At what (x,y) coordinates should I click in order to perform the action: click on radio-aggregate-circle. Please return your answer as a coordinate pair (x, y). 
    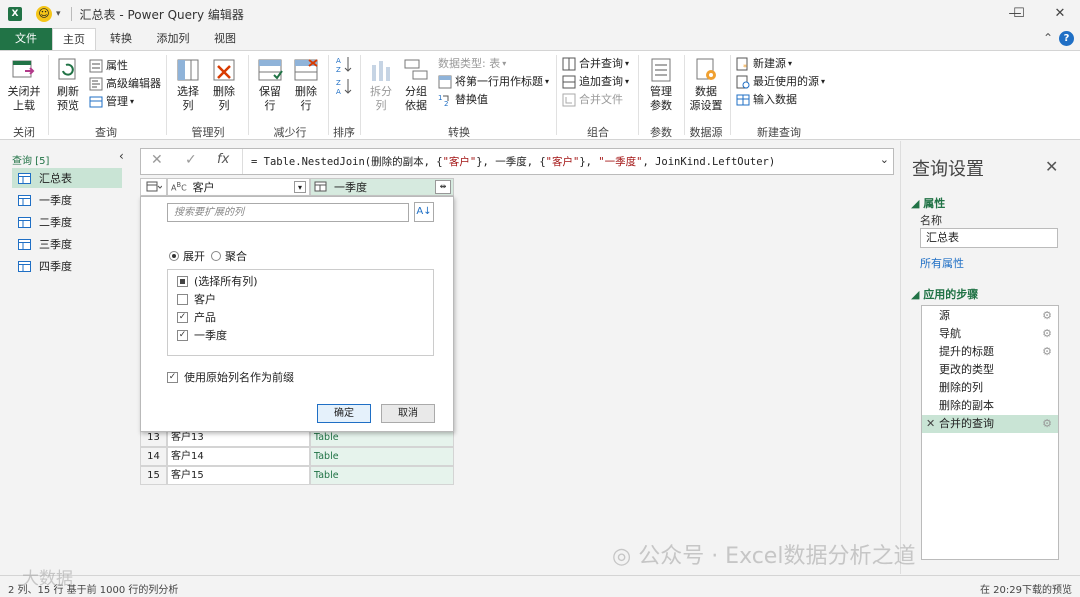
    Looking at the image, I should click on (216, 256).